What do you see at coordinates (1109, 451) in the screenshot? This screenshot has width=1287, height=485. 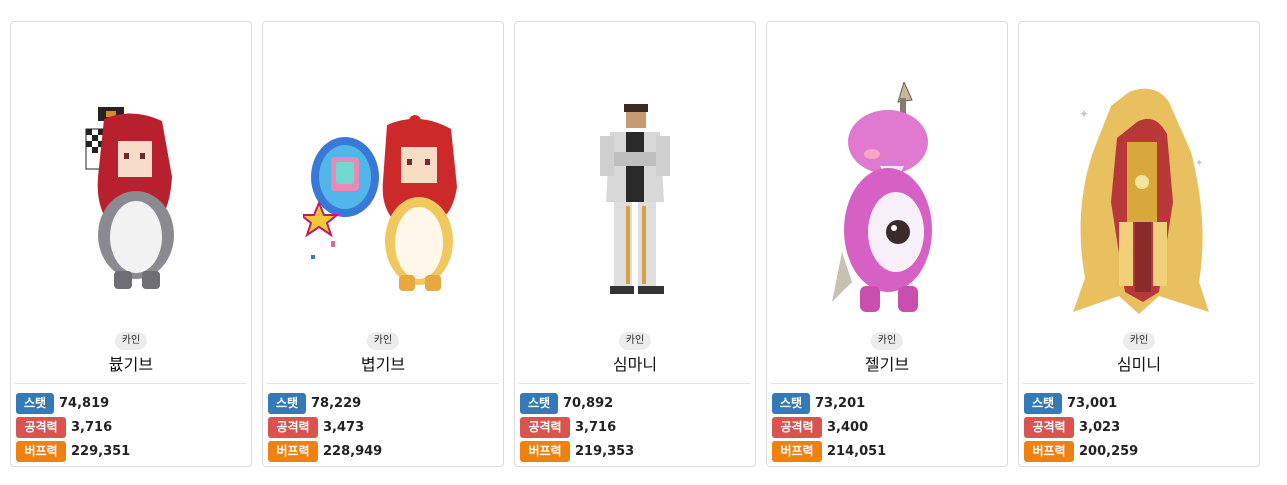 I see `buff-value: 200,259` at bounding box center [1109, 451].